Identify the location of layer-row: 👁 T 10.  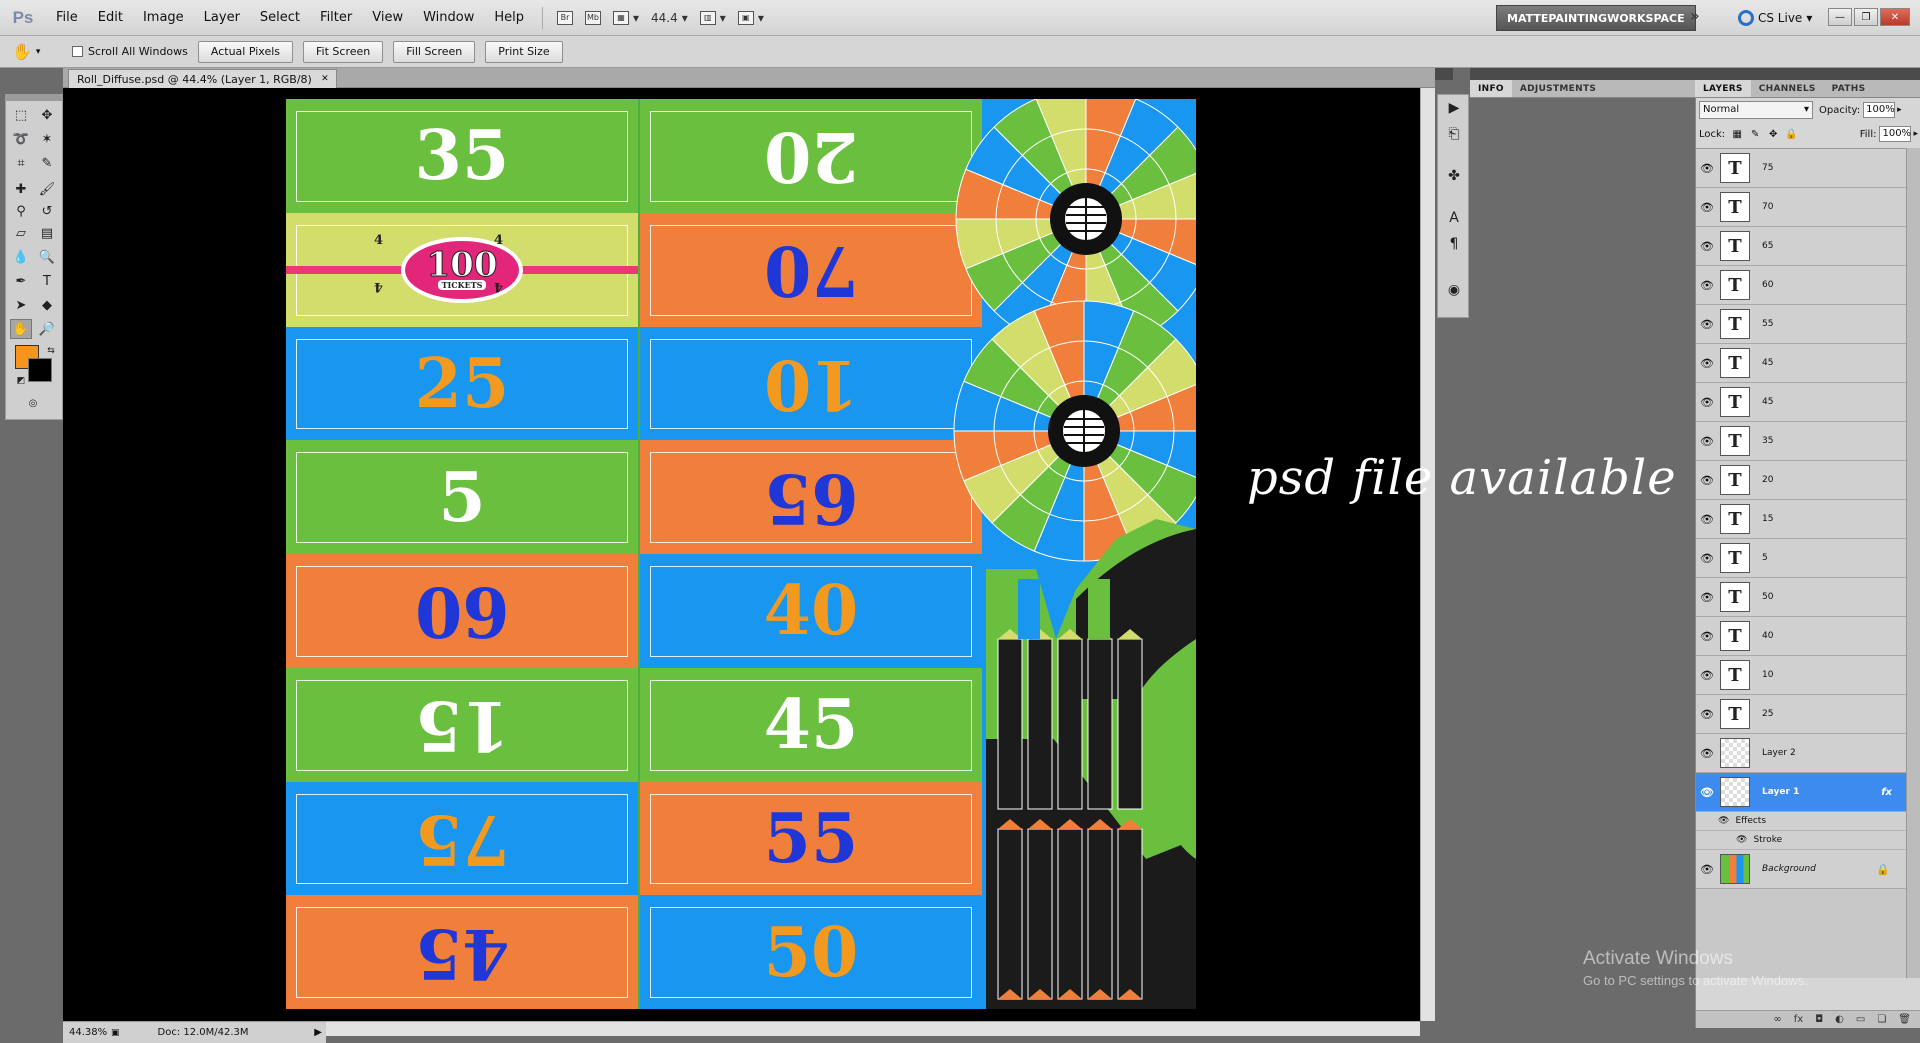
(1801, 675).